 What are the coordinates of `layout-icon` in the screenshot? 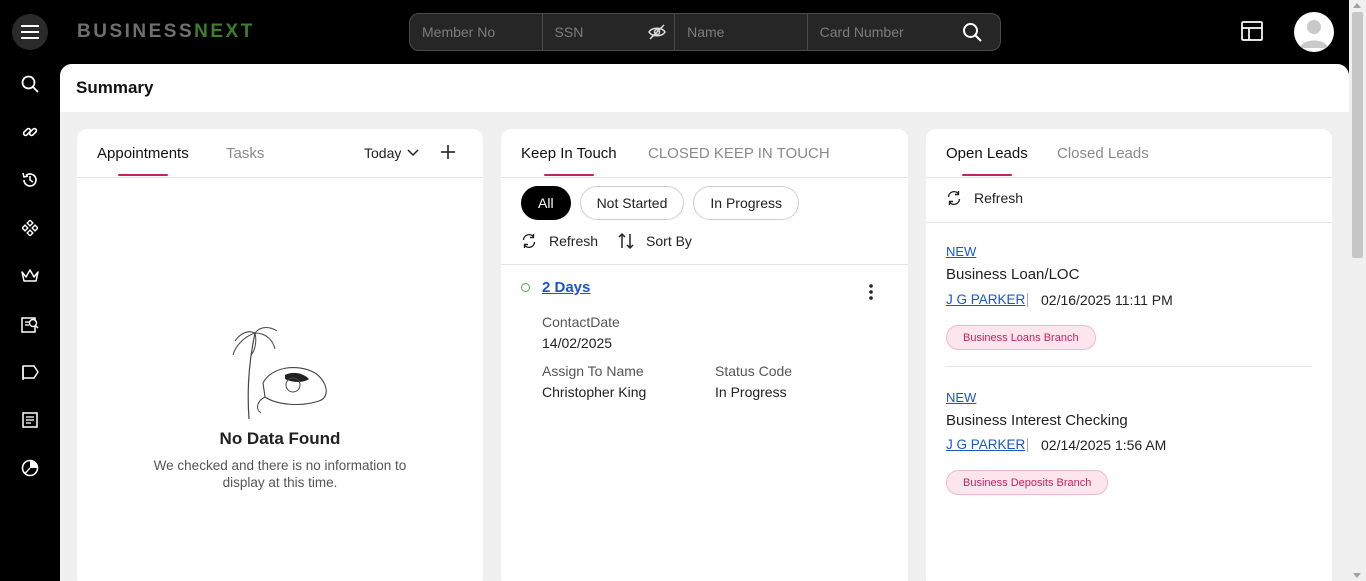 It's located at (1252, 31).